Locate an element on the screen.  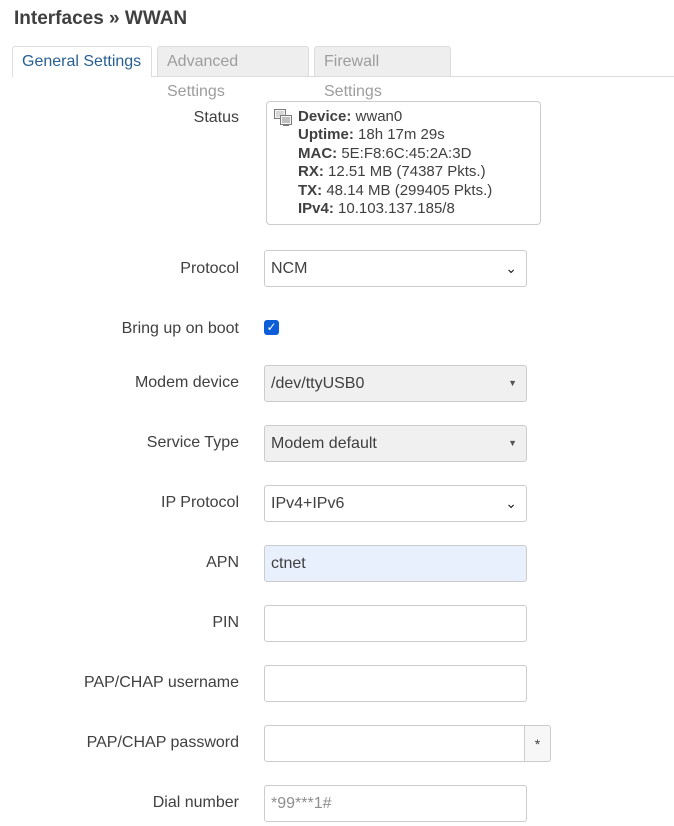
pap-chap-username-label: PAP/CHAP username is located at coordinates (161, 682).